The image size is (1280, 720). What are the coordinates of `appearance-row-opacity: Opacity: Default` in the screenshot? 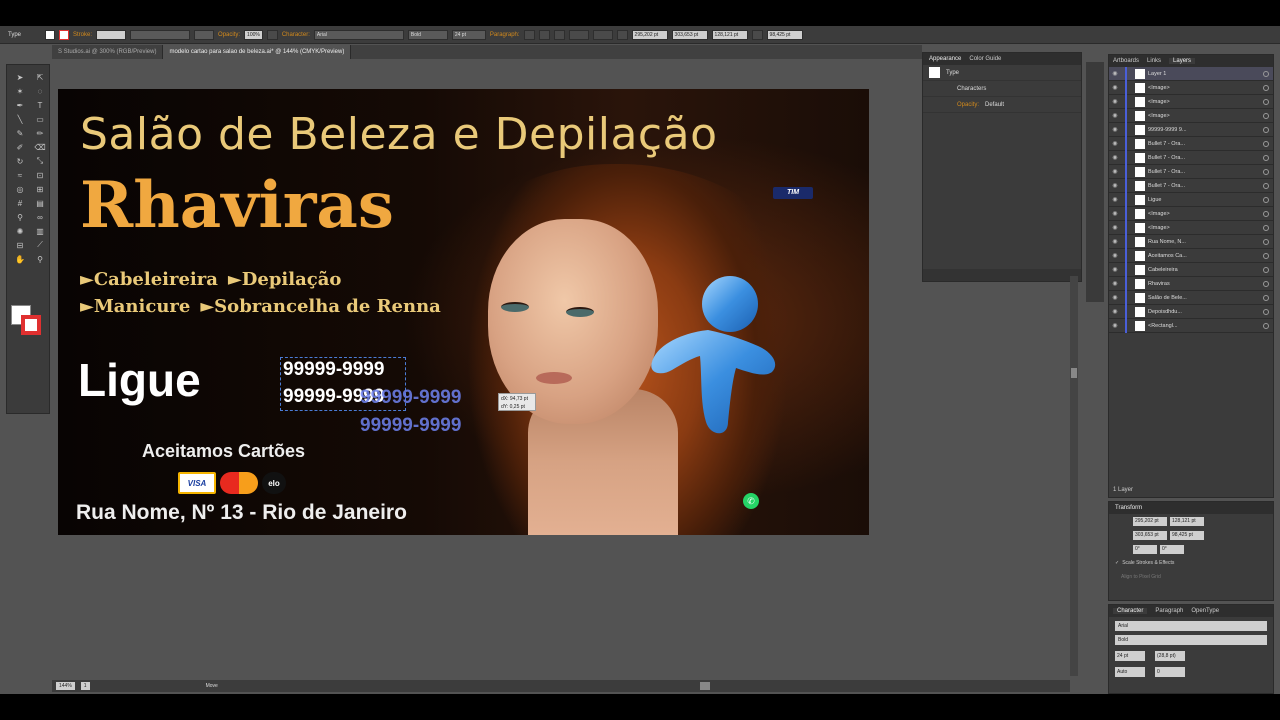 It's located at (1002, 105).